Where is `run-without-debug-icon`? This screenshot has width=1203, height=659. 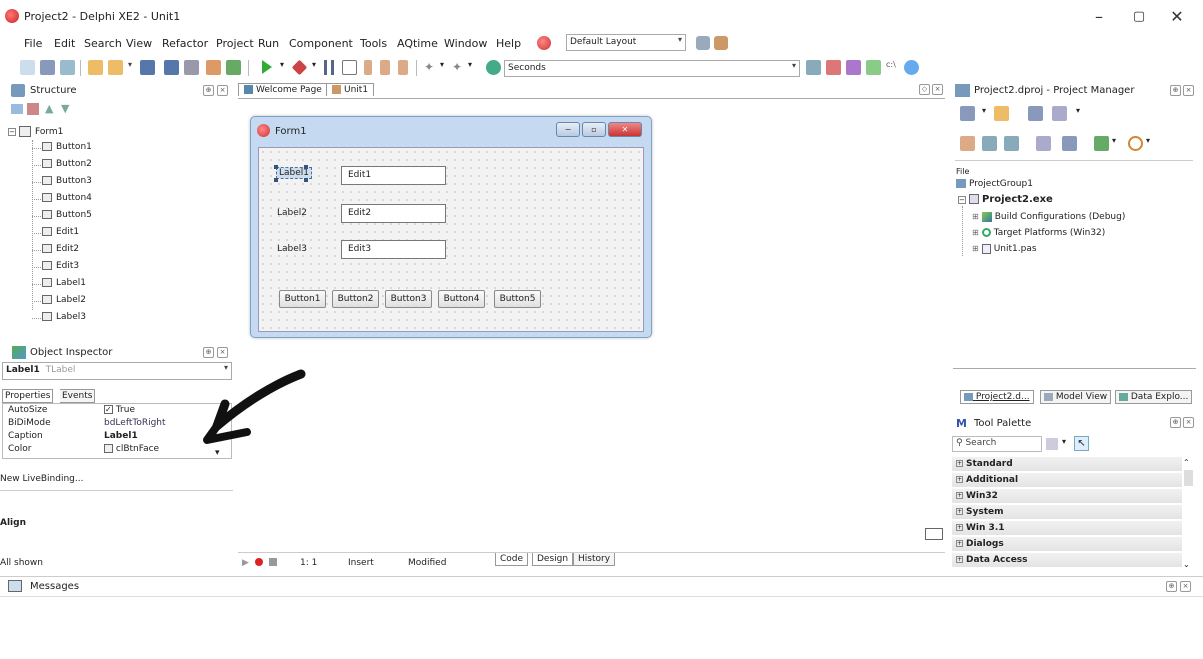
run-without-debug-icon is located at coordinates (299, 67).